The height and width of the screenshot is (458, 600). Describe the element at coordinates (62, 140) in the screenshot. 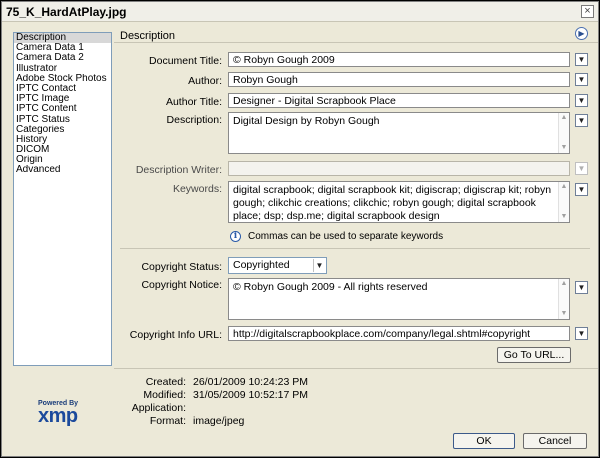

I see `sidebar-item: History` at that location.